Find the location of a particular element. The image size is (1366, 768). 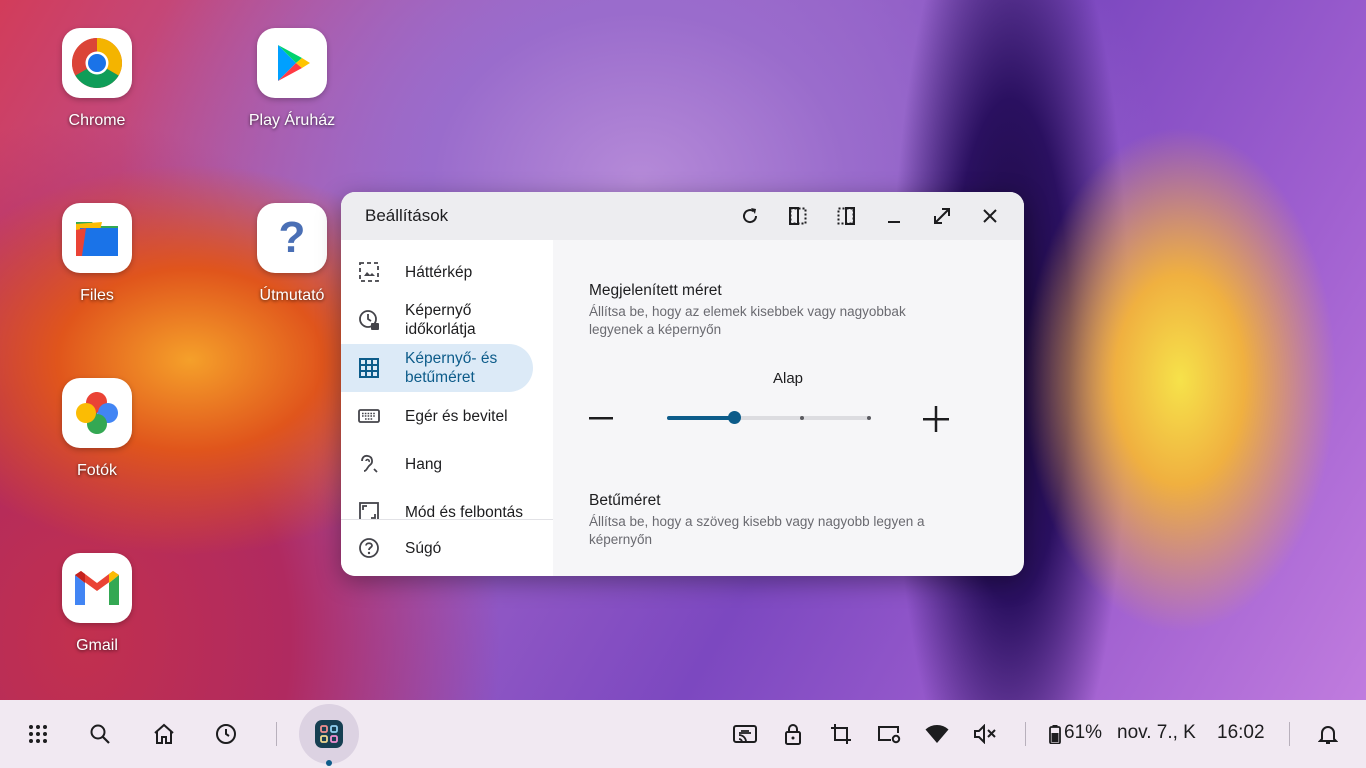

cast-button is located at coordinates (745, 734).